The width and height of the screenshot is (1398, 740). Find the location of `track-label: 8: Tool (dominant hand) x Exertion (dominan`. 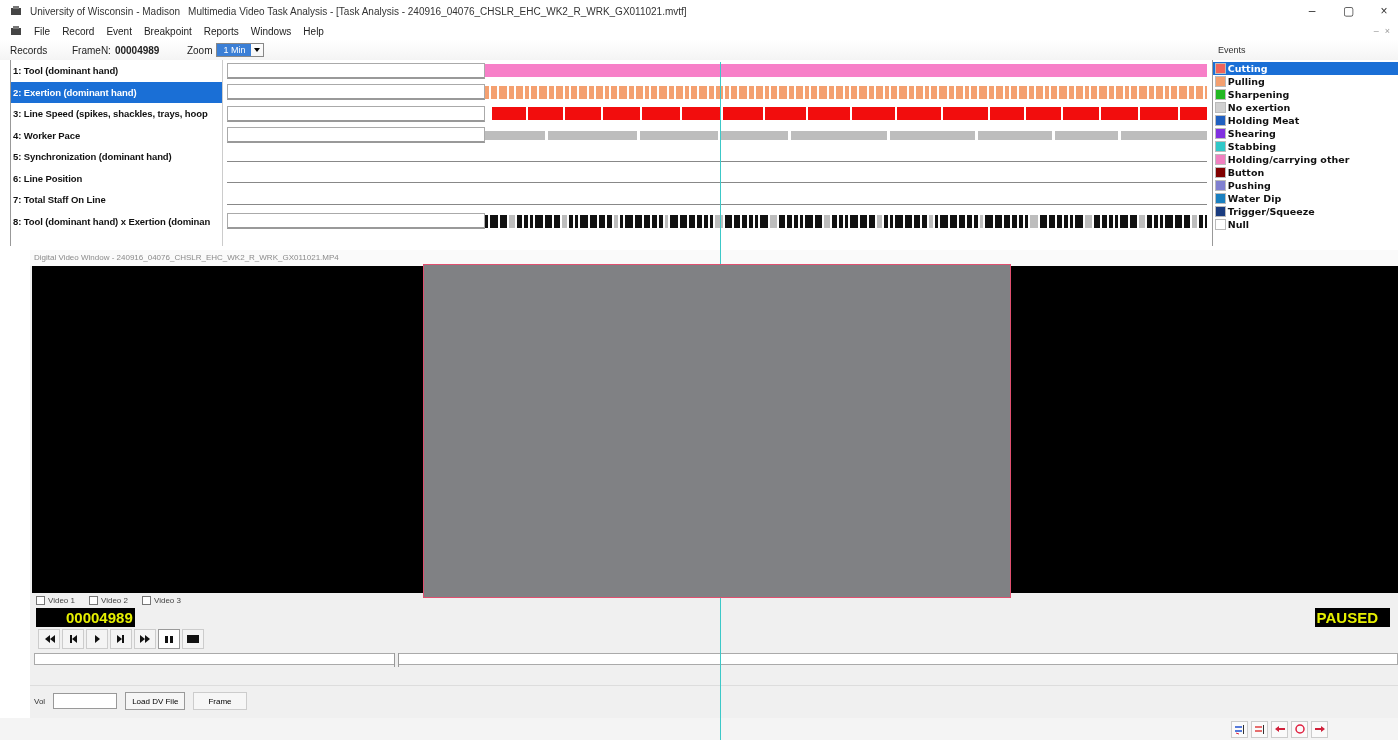

track-label: 8: Tool (dominant hand) x Exertion (dominan is located at coordinates (116, 221).